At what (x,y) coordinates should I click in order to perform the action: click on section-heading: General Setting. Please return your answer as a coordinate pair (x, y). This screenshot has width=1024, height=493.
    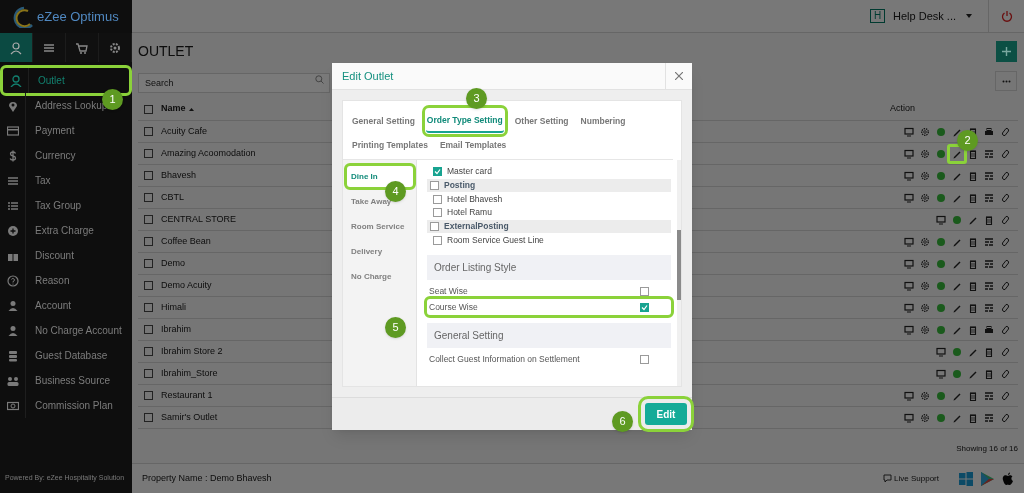
    Looking at the image, I should click on (469, 336).